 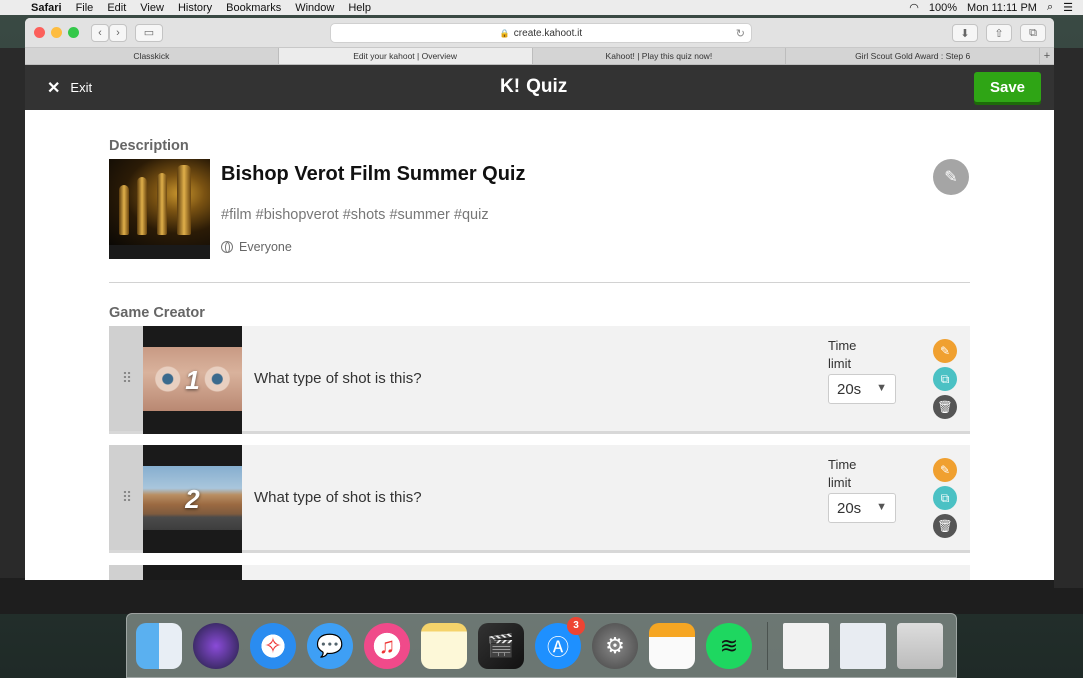 I want to click on address-bar: 🔒 create.kahoot.it ↻, so click(x=541, y=33).